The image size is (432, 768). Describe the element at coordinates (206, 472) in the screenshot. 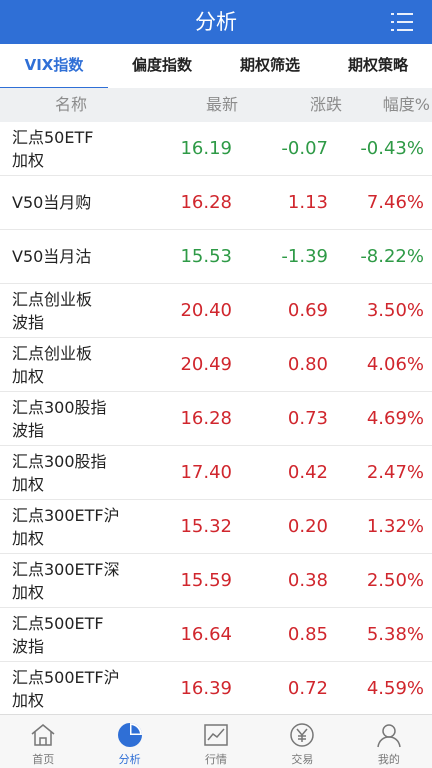

I see `latest-value: 17.40` at that location.